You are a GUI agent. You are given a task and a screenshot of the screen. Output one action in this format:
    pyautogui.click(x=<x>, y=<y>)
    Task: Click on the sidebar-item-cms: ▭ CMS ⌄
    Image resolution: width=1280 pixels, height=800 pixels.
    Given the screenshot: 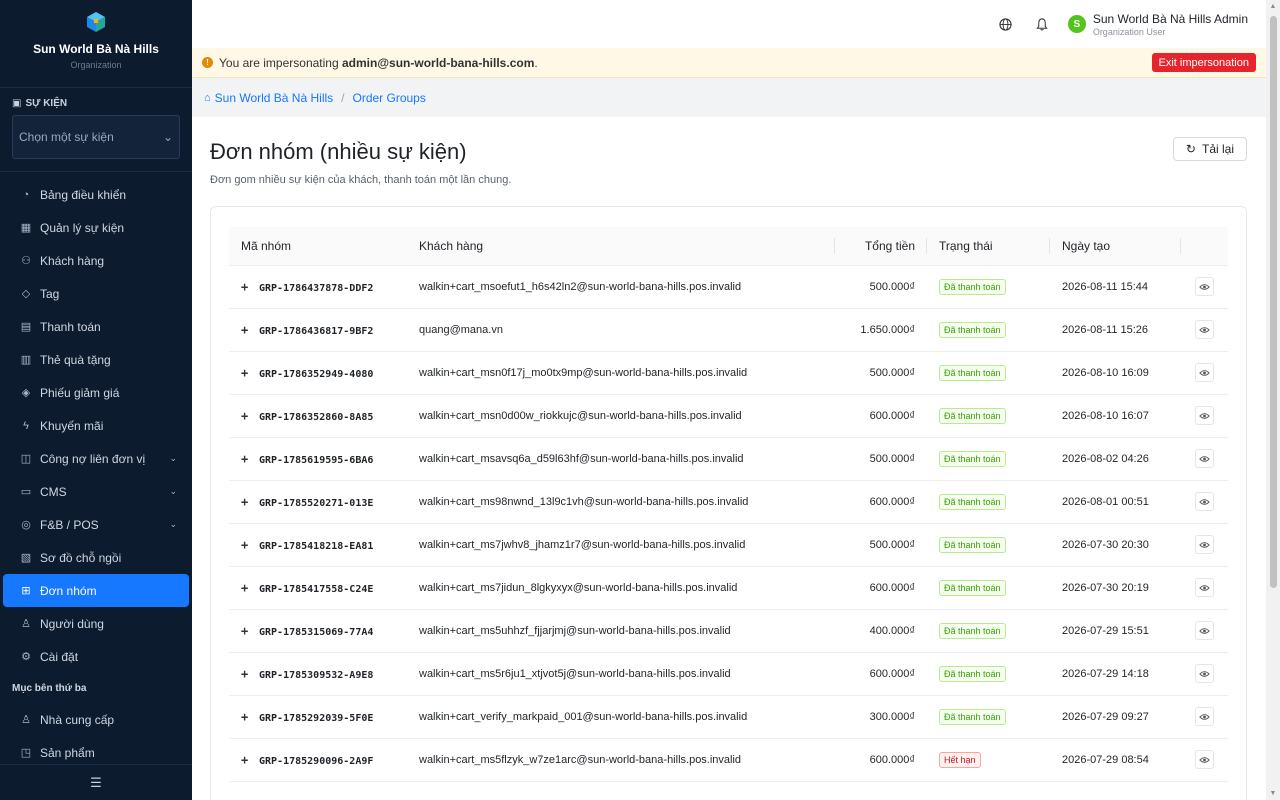 What is the action you would take?
    pyautogui.click(x=96, y=491)
    